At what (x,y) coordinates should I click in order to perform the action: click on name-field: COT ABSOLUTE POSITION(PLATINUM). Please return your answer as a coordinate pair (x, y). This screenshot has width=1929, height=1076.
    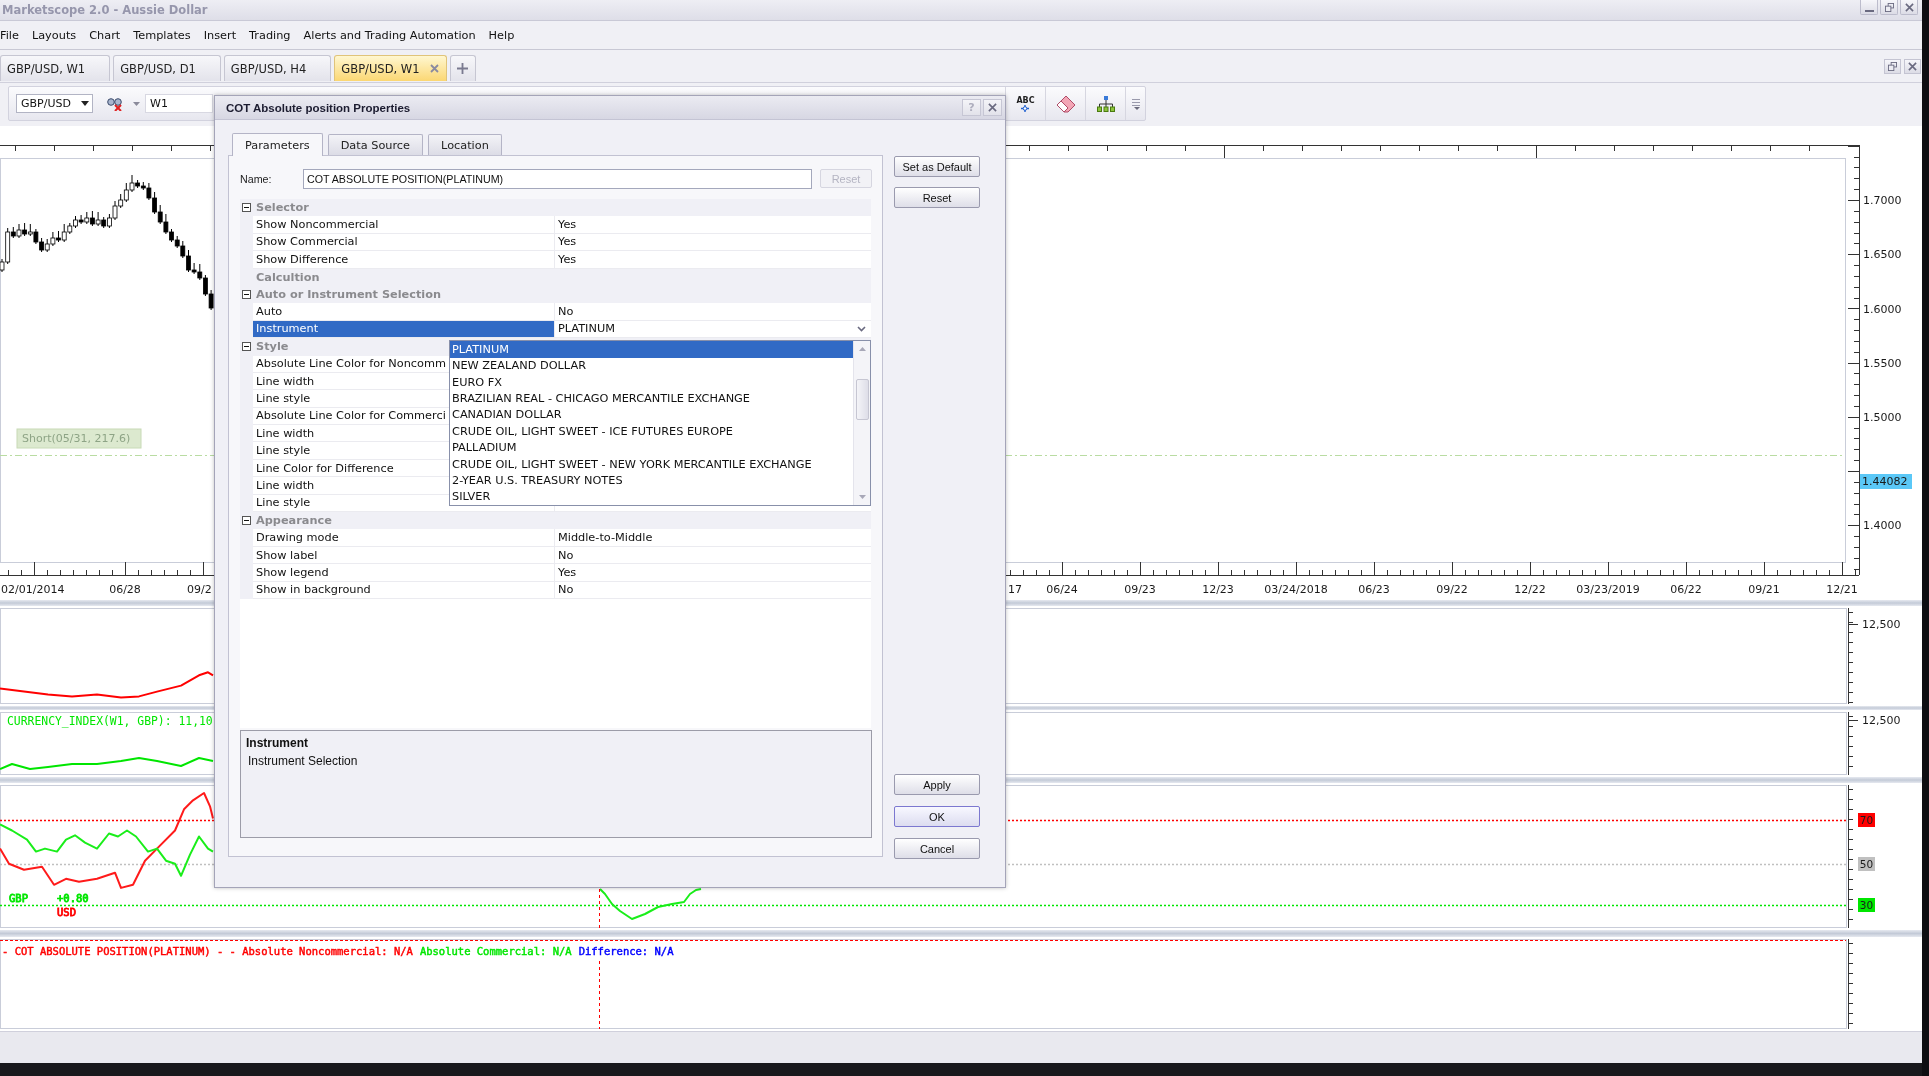
    Looking at the image, I should click on (557, 178).